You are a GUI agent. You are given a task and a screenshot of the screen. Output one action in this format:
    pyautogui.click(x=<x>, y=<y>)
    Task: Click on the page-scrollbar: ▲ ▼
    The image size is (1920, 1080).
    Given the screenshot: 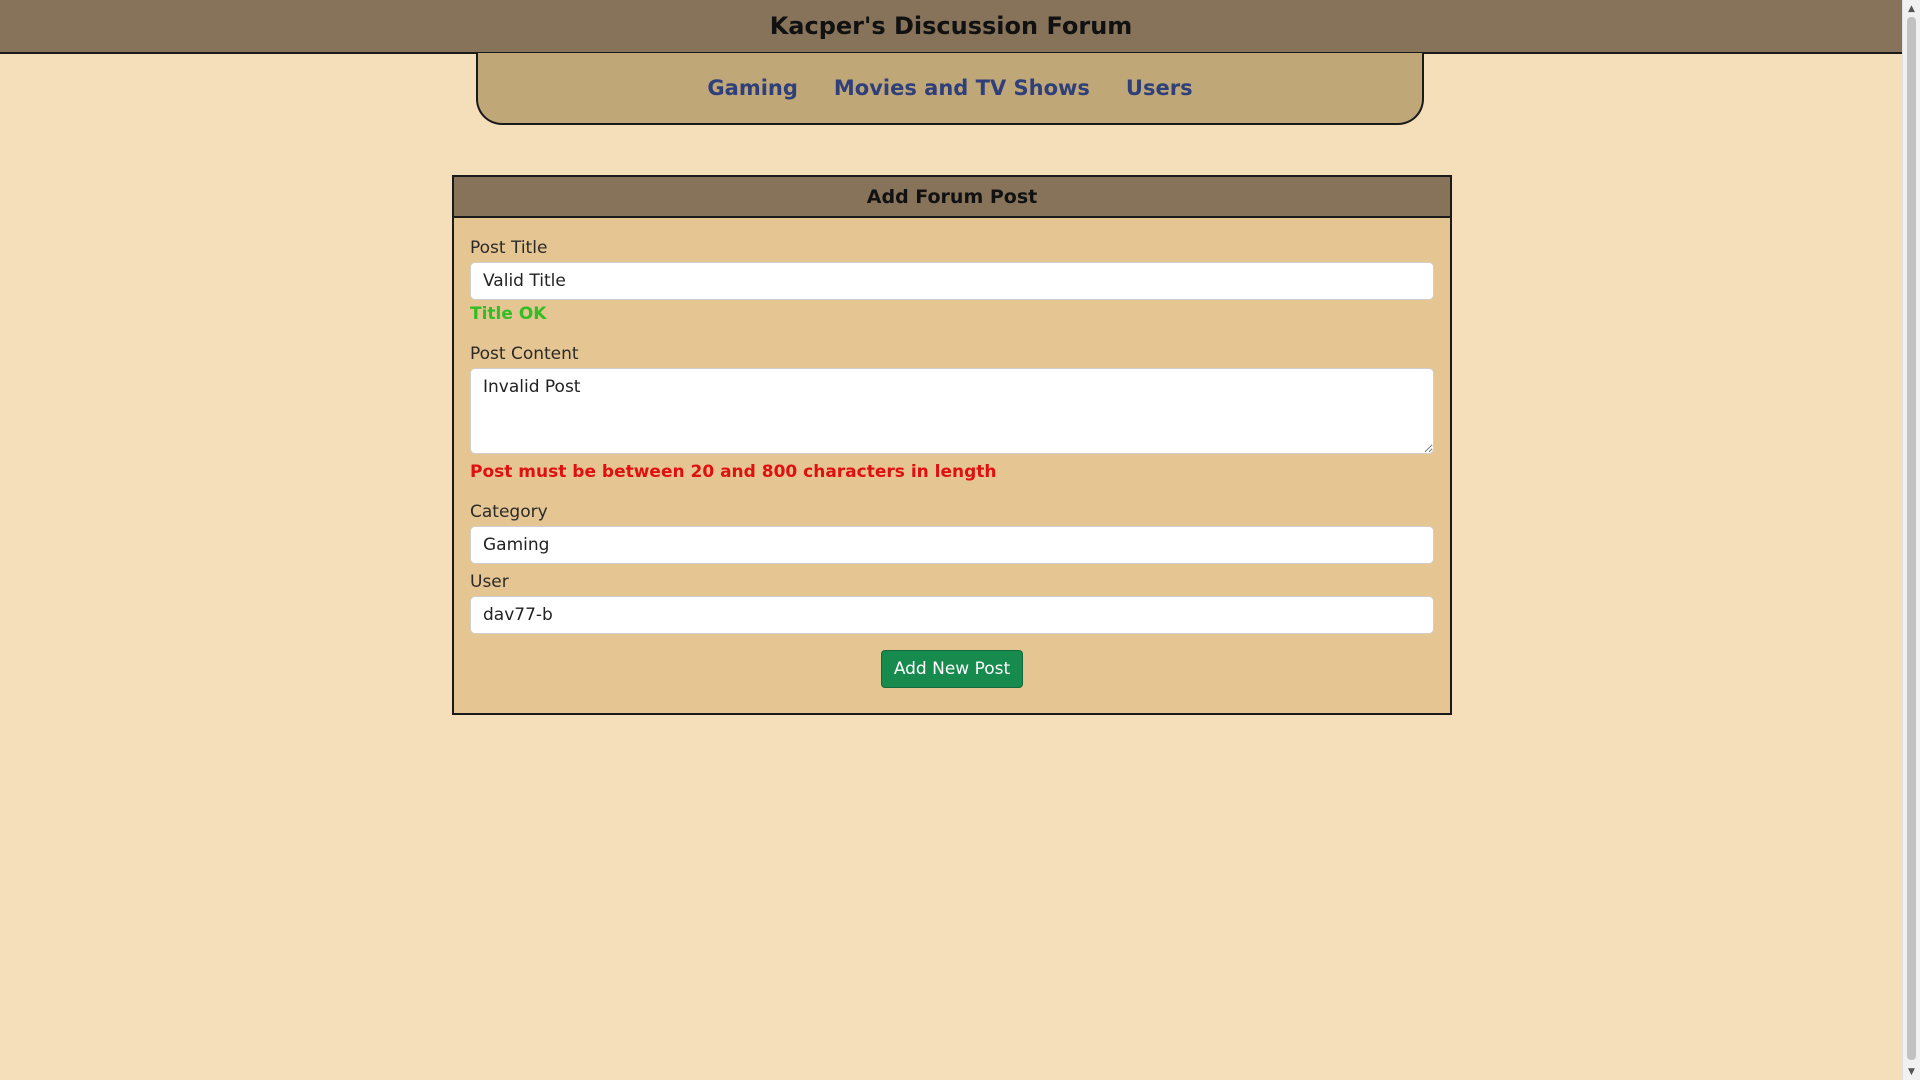 What is the action you would take?
    pyautogui.click(x=1911, y=540)
    